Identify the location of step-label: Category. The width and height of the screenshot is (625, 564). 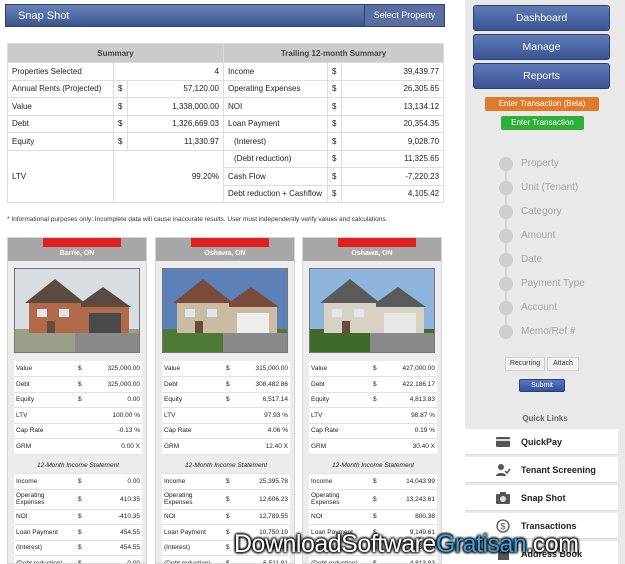
(541, 211).